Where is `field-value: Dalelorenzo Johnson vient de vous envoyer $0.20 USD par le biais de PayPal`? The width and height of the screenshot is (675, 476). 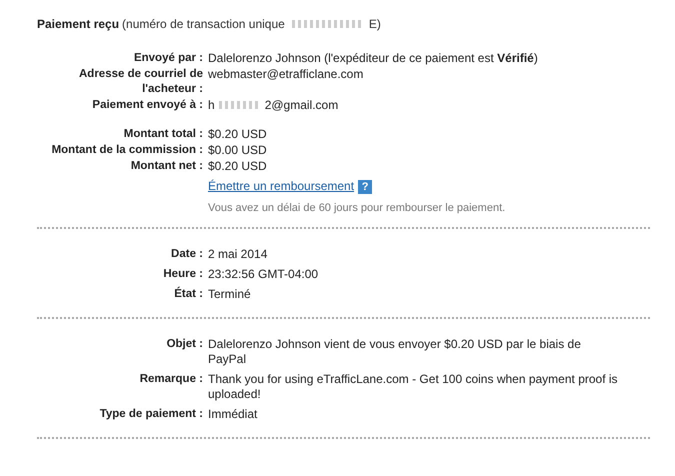 field-value: Dalelorenzo Johnson vient de vous envoyer $0.20 USD par le biais de PayPal is located at coordinates (395, 352).